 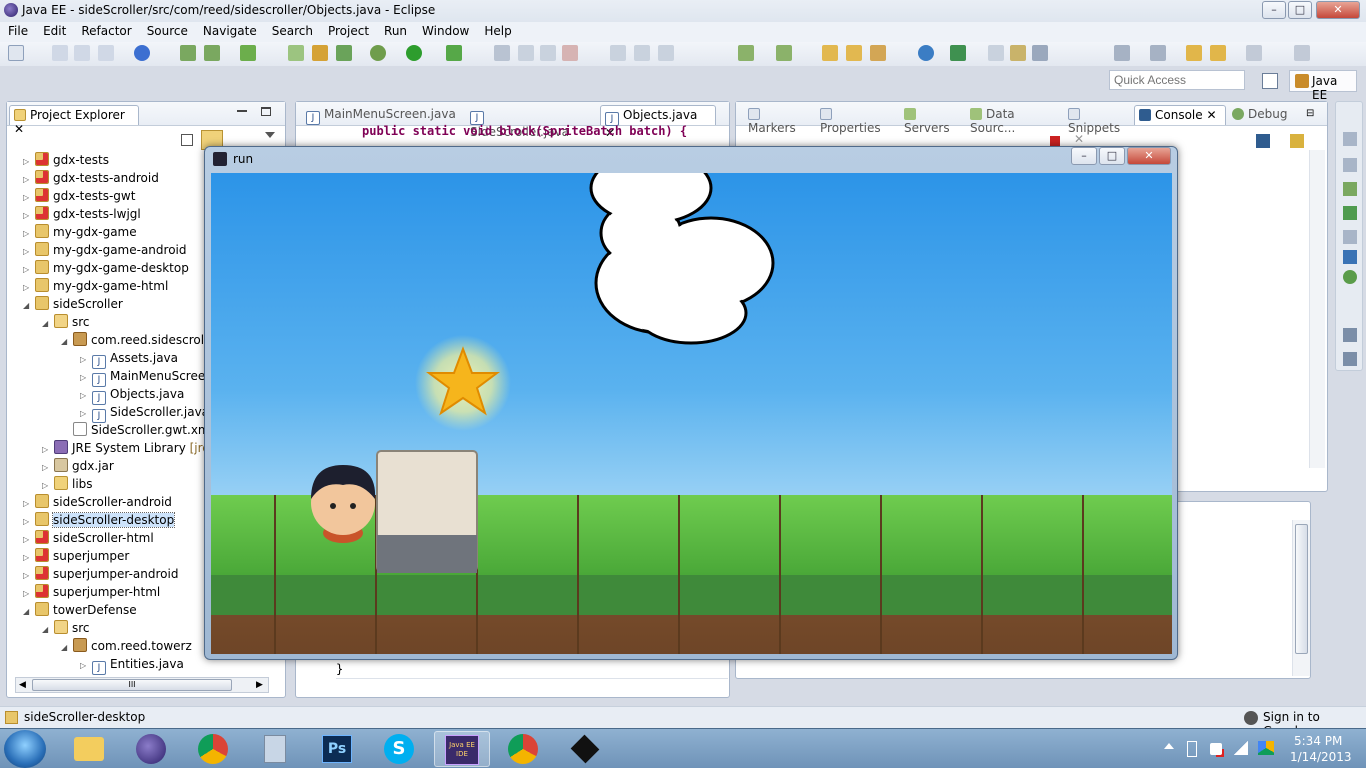 I want to click on annotation-next-icon, so click(x=1122, y=53).